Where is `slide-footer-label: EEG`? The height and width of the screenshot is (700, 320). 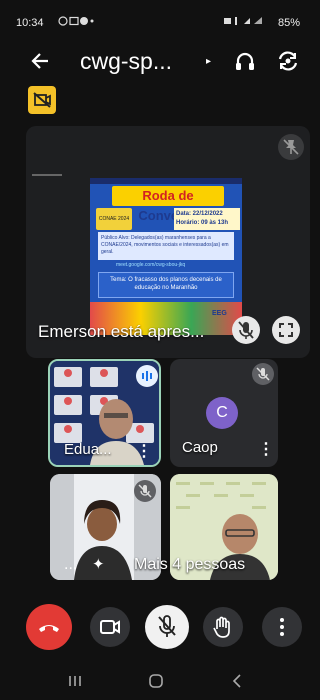 slide-footer-label: EEG is located at coordinates (219, 313).